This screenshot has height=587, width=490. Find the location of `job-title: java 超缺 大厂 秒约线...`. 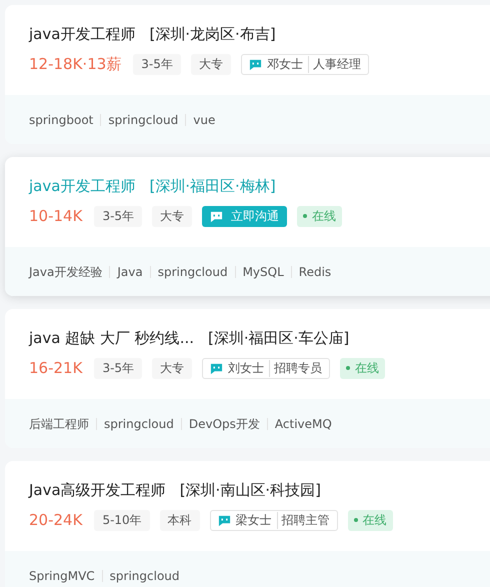

job-title: java 超缺 大厂 秒约线... is located at coordinates (111, 338).